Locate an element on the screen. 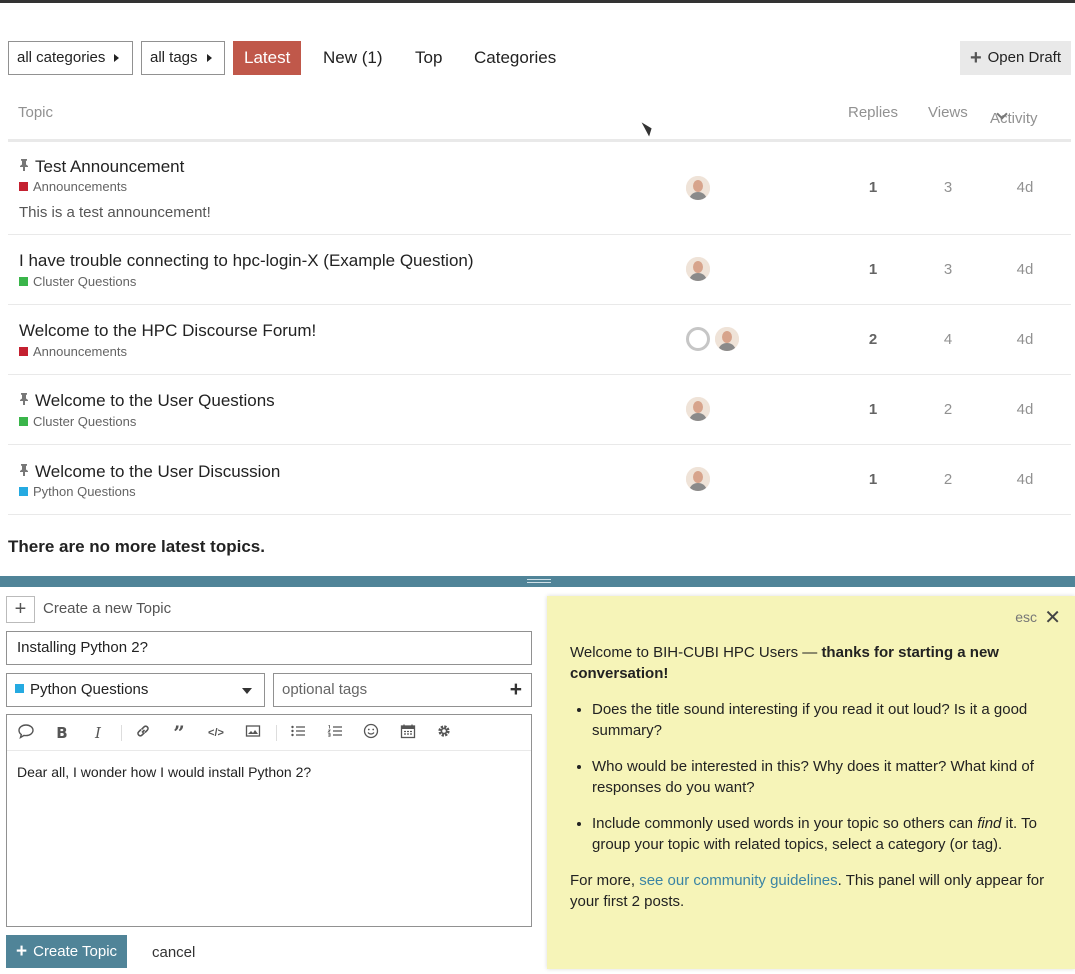 Image resolution: width=1075 pixels, height=974 pixels. tab-categories: Categories is located at coordinates (515, 58).